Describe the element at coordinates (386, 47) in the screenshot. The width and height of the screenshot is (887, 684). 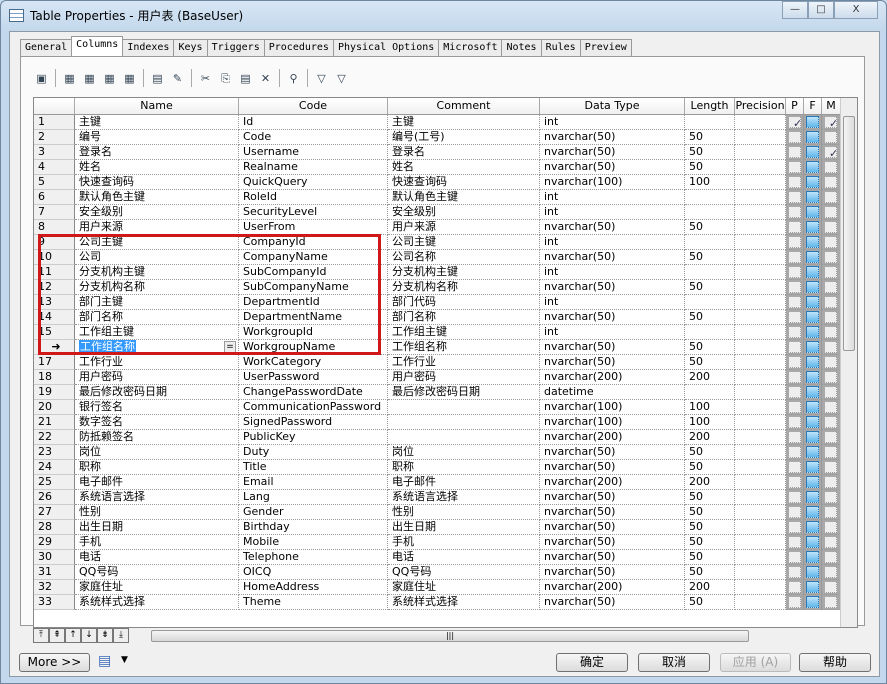
I see `tab-physical-options: Physical Options` at that location.